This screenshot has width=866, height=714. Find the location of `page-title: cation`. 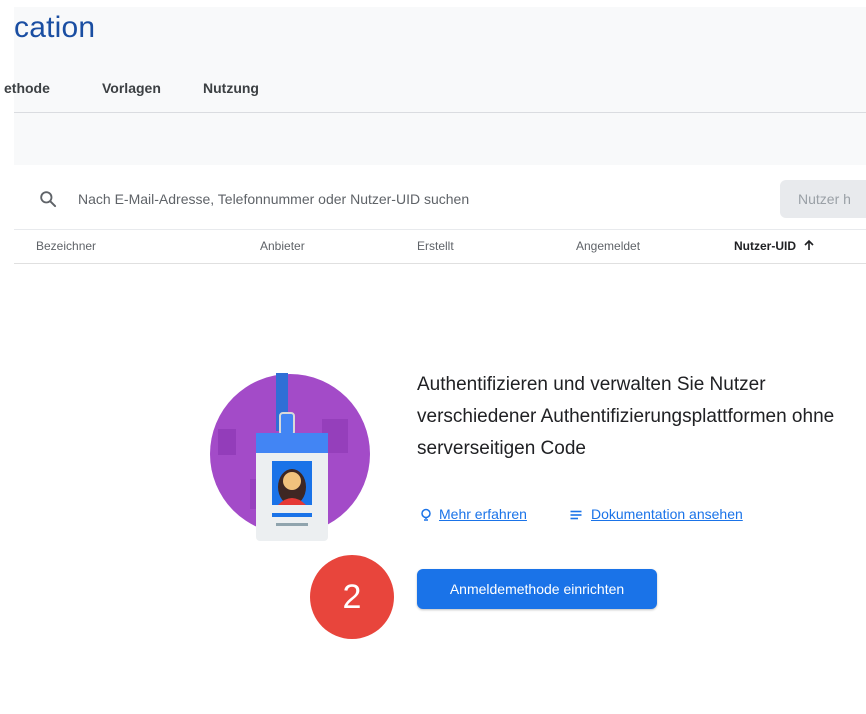

page-title: cation is located at coordinates (55, 27).